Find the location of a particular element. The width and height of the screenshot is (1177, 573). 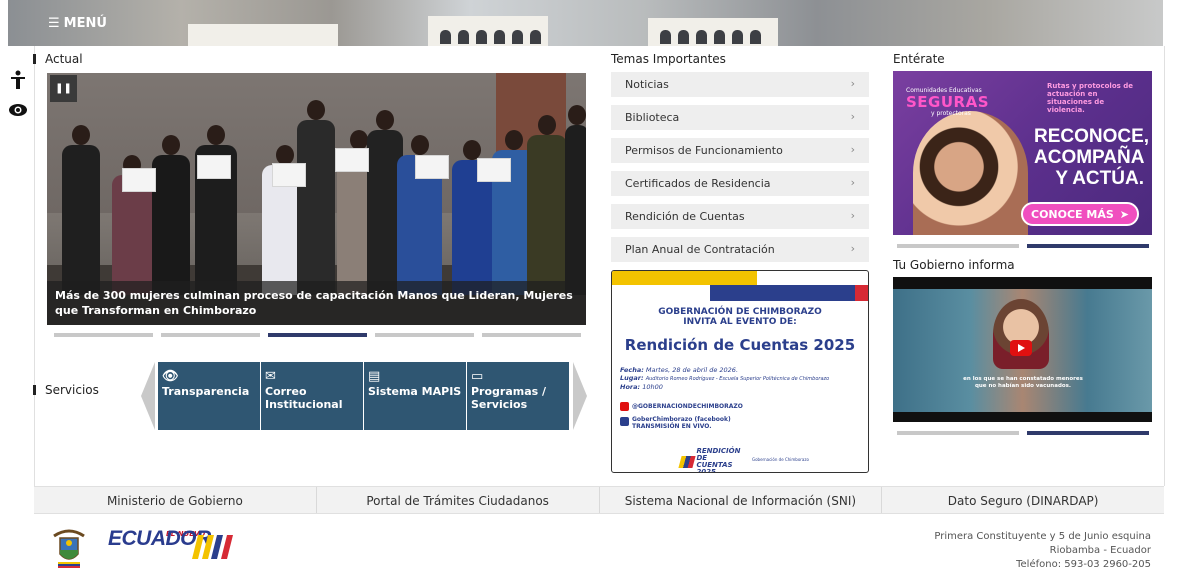

footer-link-ministerio: Ministerio de Gobierno is located at coordinates (175, 500).